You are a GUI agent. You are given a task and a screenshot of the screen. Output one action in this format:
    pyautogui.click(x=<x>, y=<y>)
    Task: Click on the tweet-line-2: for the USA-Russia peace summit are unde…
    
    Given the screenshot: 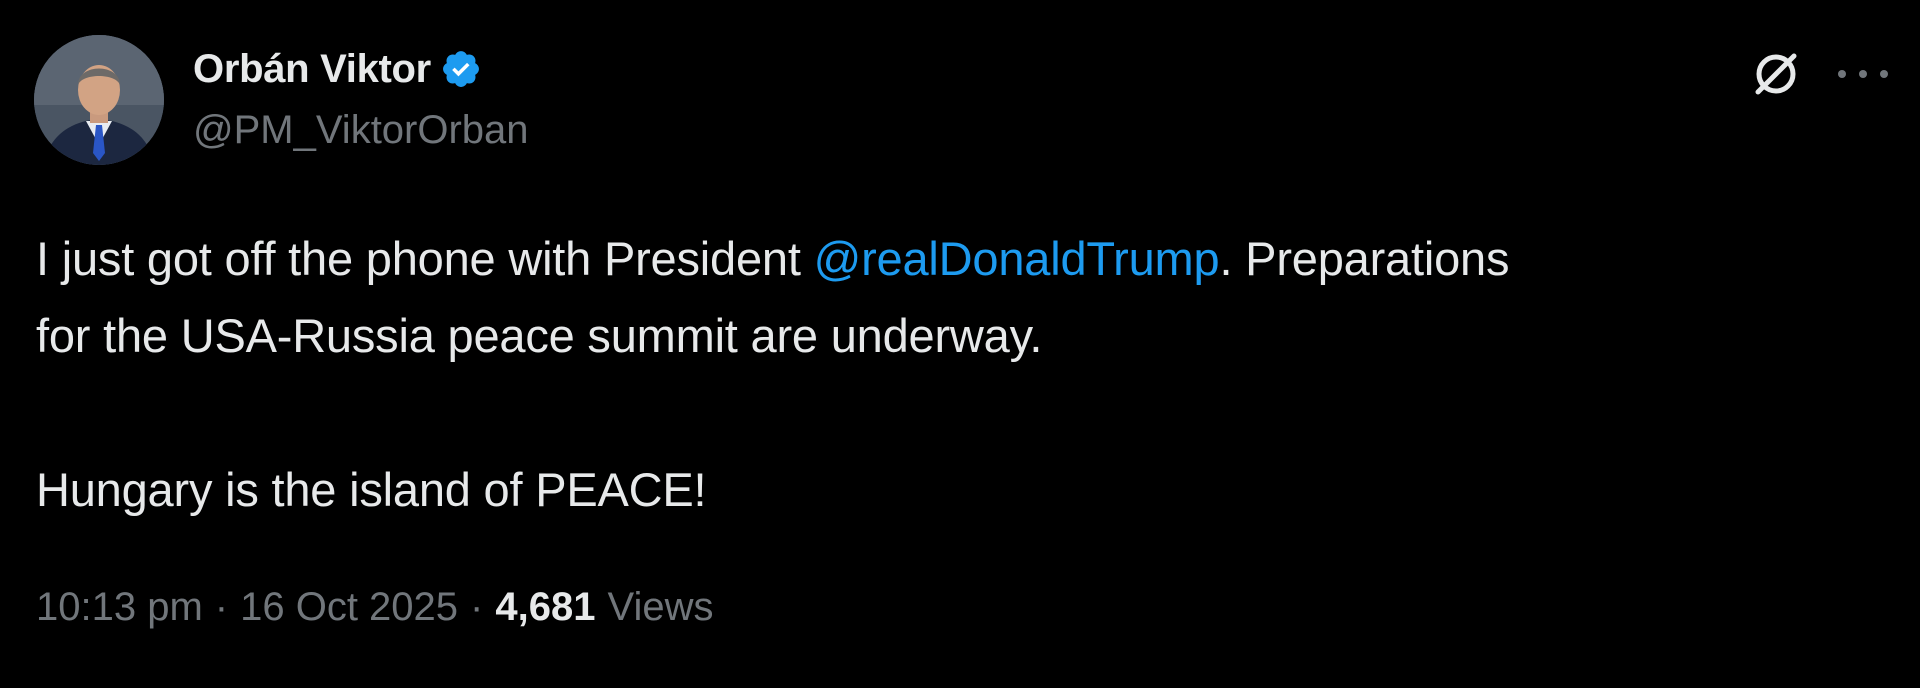 What is the action you would take?
    pyautogui.click(x=539, y=335)
    